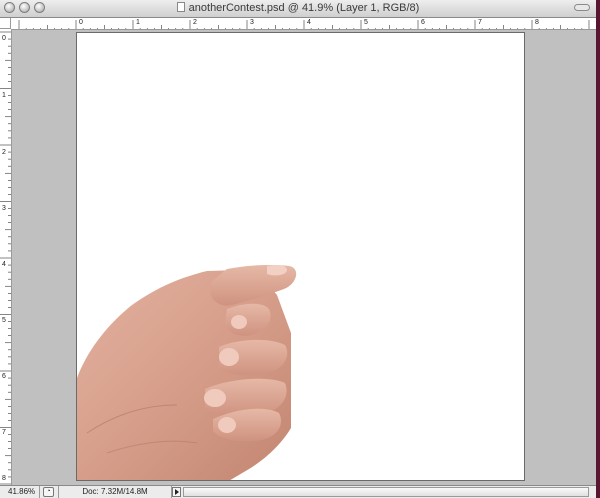  Describe the element at coordinates (309, 22) in the screenshot. I see `ruler-label-h4: 4` at that location.